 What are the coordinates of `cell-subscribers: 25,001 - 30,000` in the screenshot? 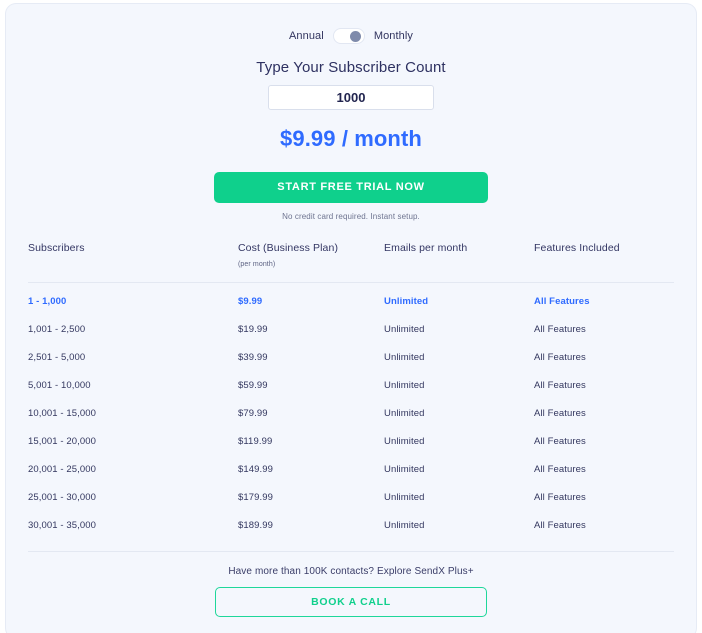 It's located at (62, 498).